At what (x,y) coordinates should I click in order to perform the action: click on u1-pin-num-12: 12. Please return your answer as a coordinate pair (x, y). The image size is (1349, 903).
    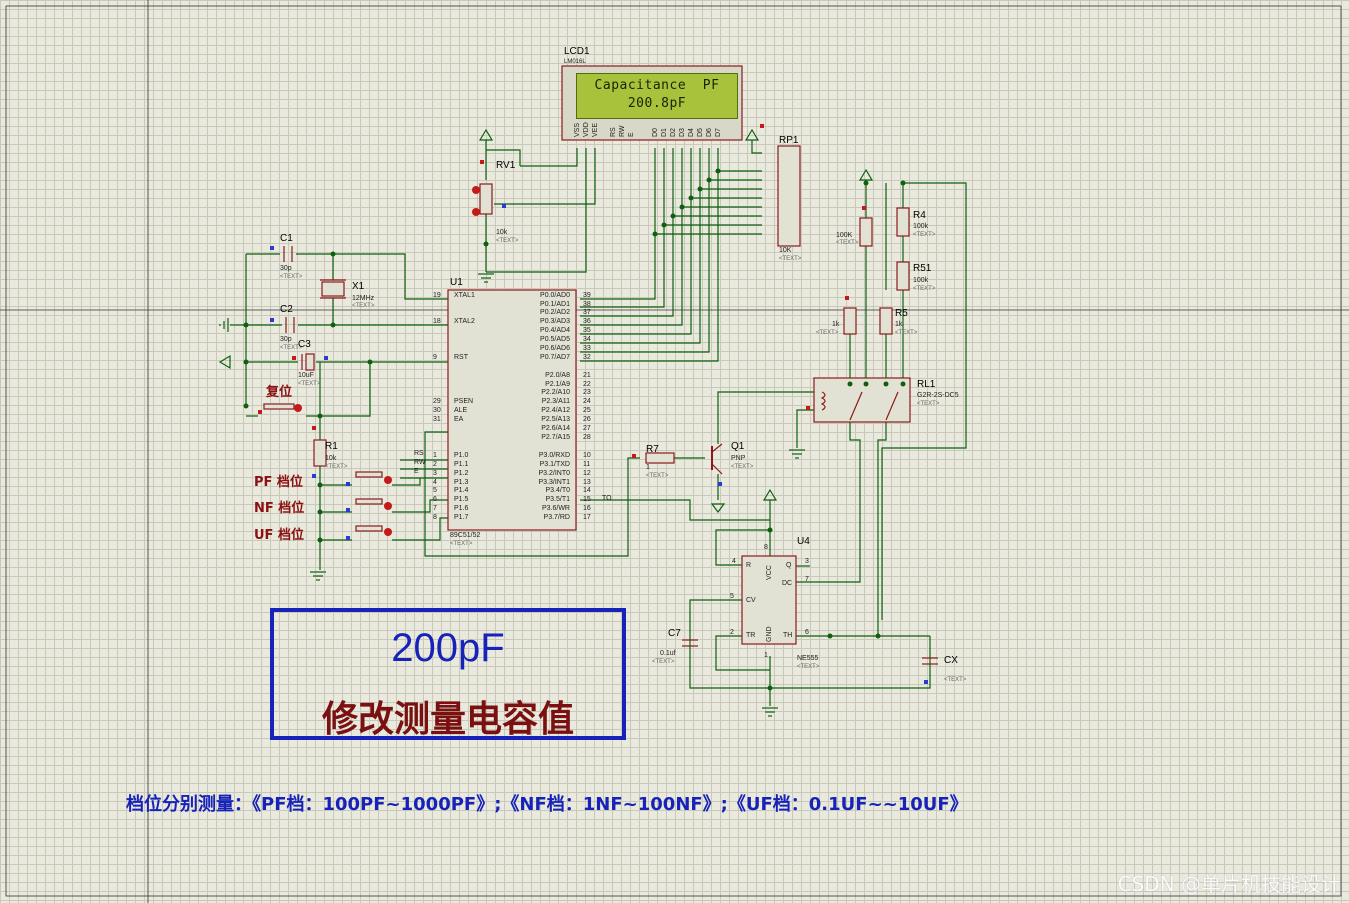
    Looking at the image, I should click on (587, 473).